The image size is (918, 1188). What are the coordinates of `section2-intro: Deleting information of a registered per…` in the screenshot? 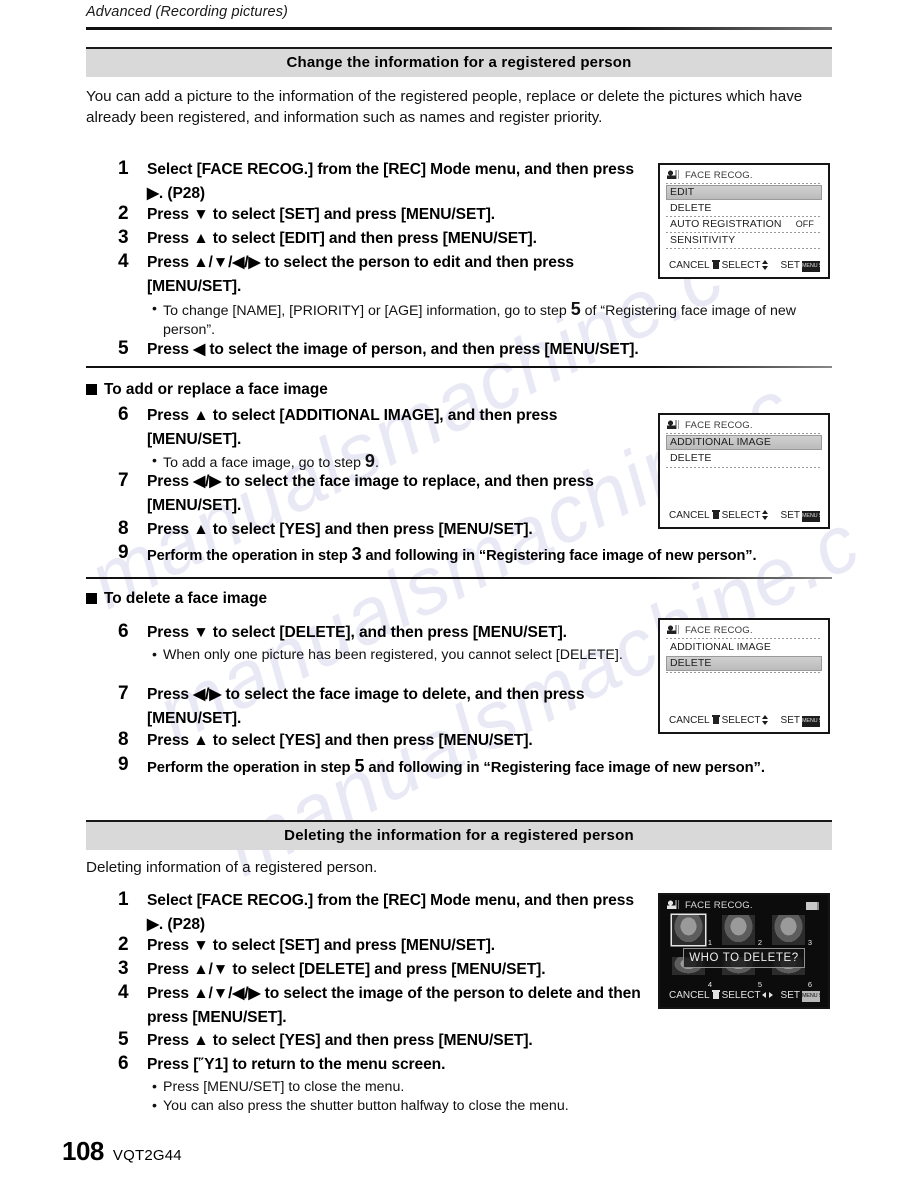 It's located at (232, 867).